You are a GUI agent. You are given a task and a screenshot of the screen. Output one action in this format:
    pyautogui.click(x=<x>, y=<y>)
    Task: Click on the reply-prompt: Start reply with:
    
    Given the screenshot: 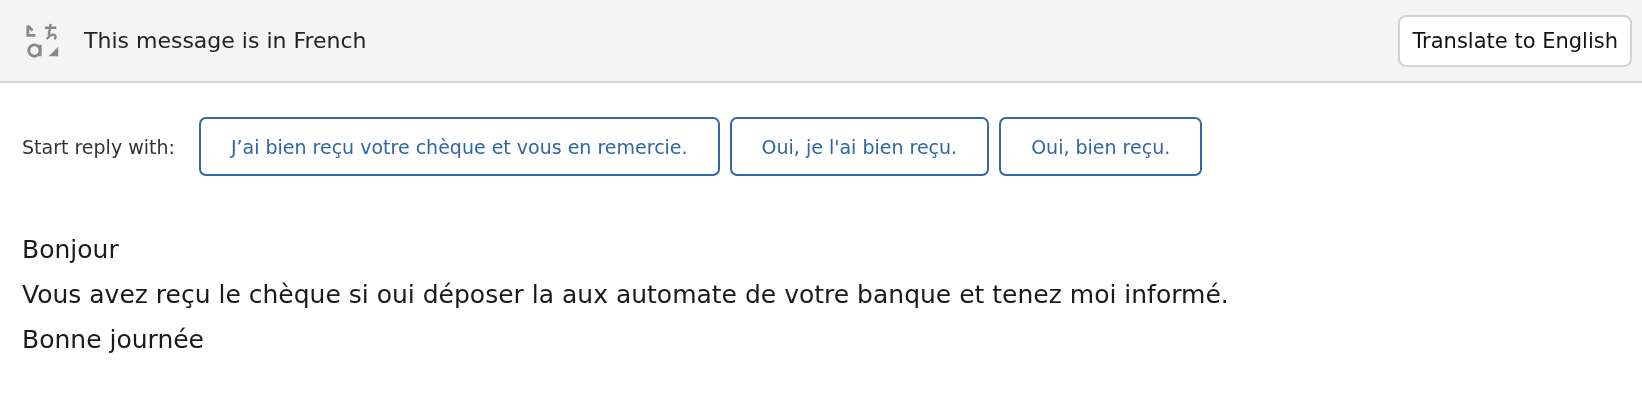 What is the action you would take?
    pyautogui.click(x=98, y=146)
    